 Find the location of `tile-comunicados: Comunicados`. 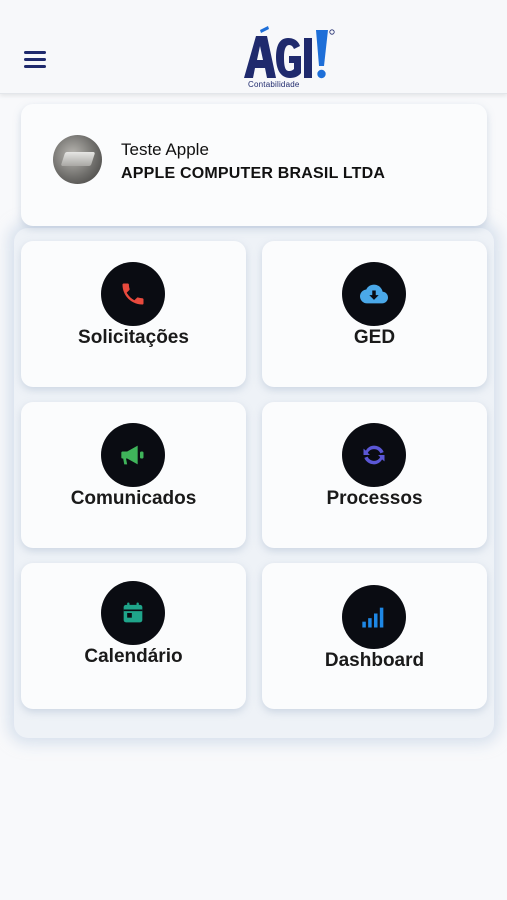

tile-comunicados: Comunicados is located at coordinates (133, 475).